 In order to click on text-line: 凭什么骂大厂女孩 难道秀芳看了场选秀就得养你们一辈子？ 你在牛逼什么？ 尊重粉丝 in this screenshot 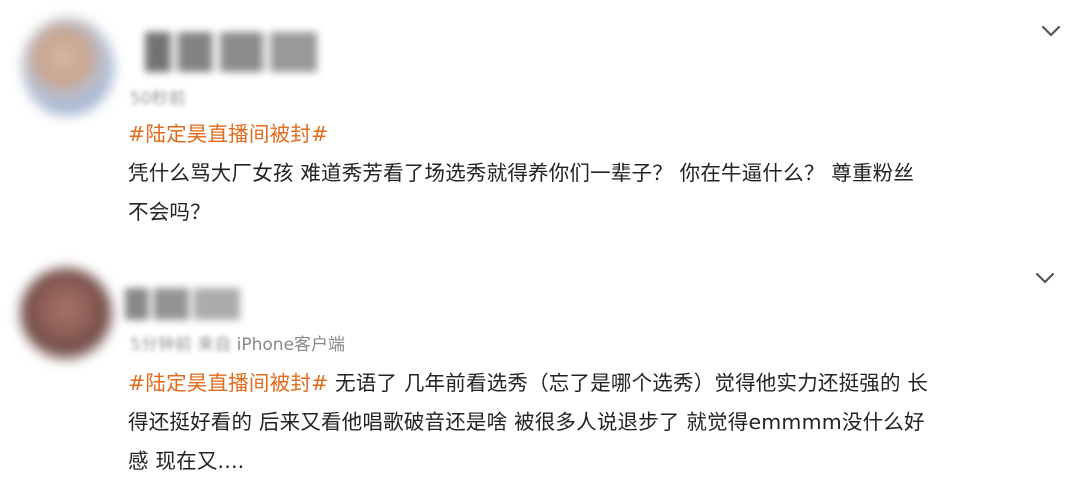, I will do `click(521, 173)`.